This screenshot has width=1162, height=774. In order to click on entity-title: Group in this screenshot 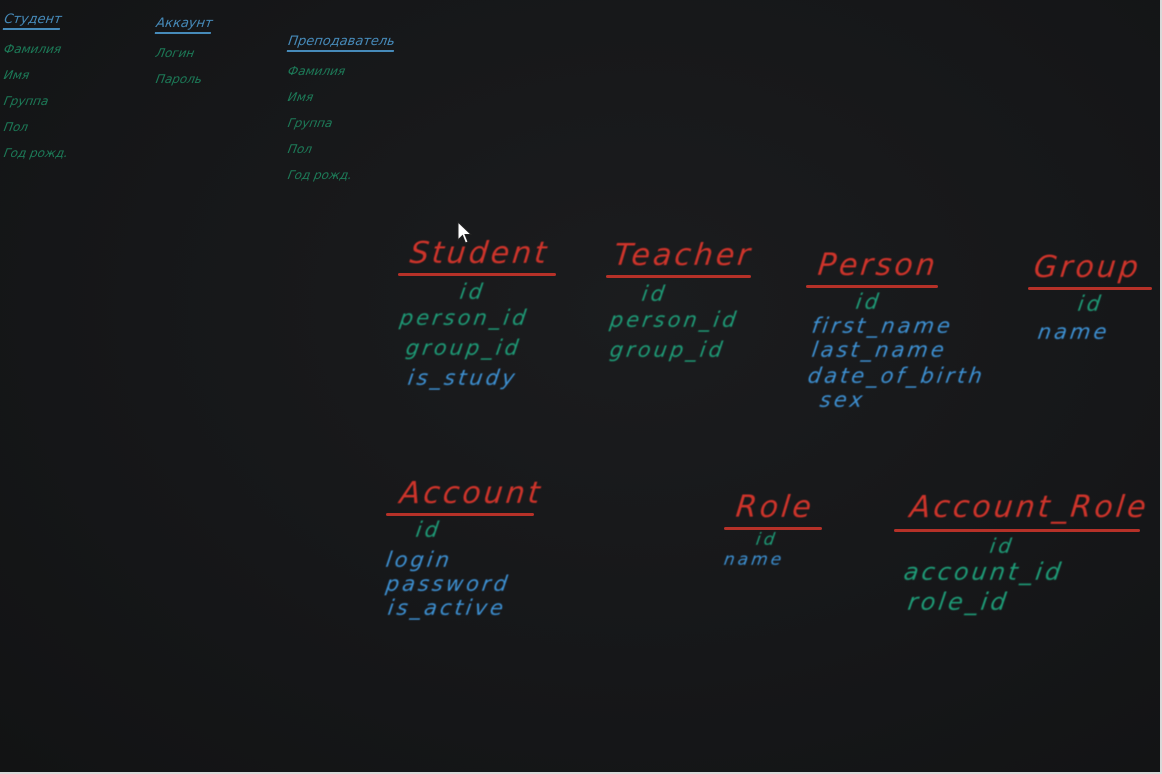, I will do `click(1087, 267)`.